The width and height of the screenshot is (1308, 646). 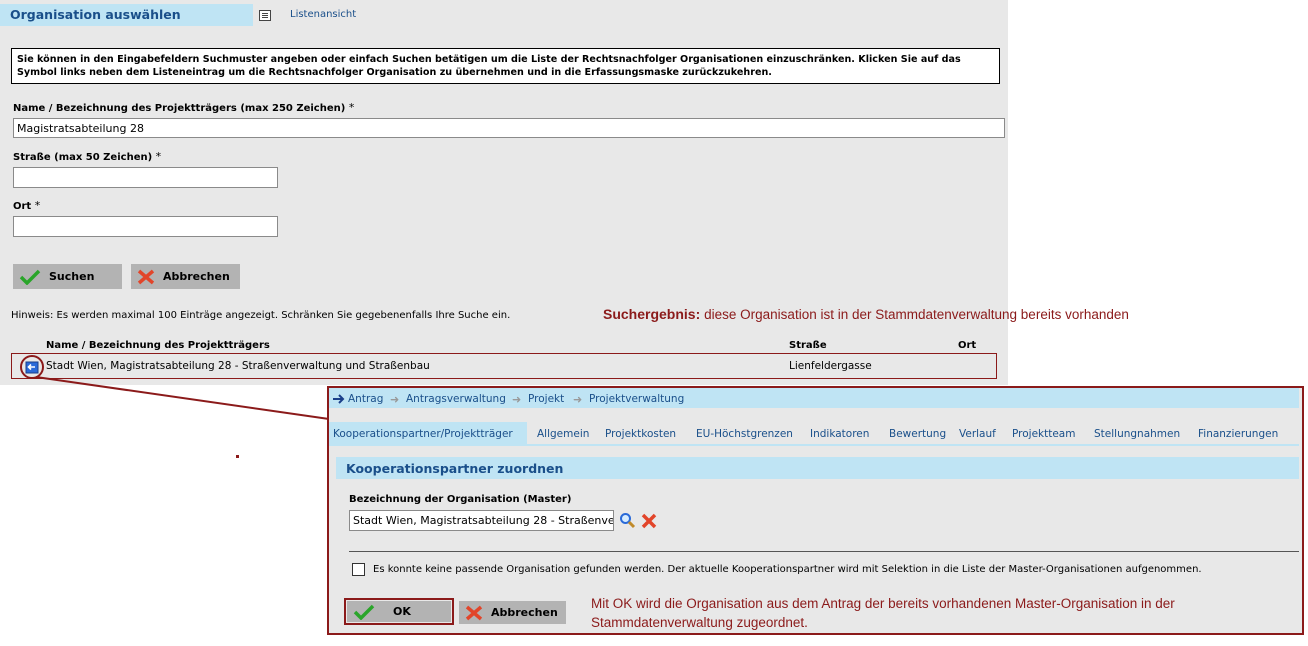 What do you see at coordinates (814, 445) in the screenshot?
I see `tab-underline` at bounding box center [814, 445].